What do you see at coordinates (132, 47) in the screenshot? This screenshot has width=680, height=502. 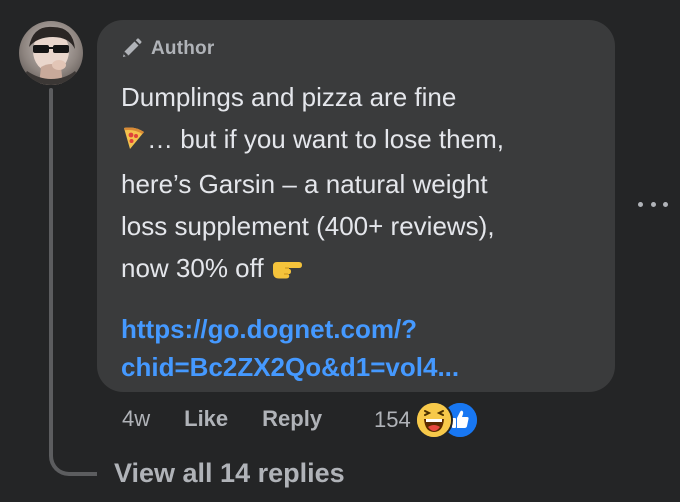 I see `pencil-icon` at bounding box center [132, 47].